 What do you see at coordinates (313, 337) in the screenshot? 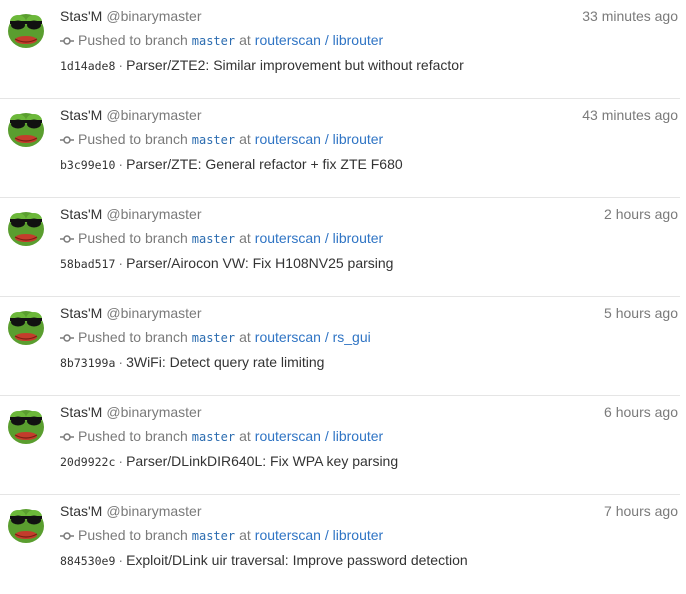
I see `repository-link: routerscan / rs_gui` at bounding box center [313, 337].